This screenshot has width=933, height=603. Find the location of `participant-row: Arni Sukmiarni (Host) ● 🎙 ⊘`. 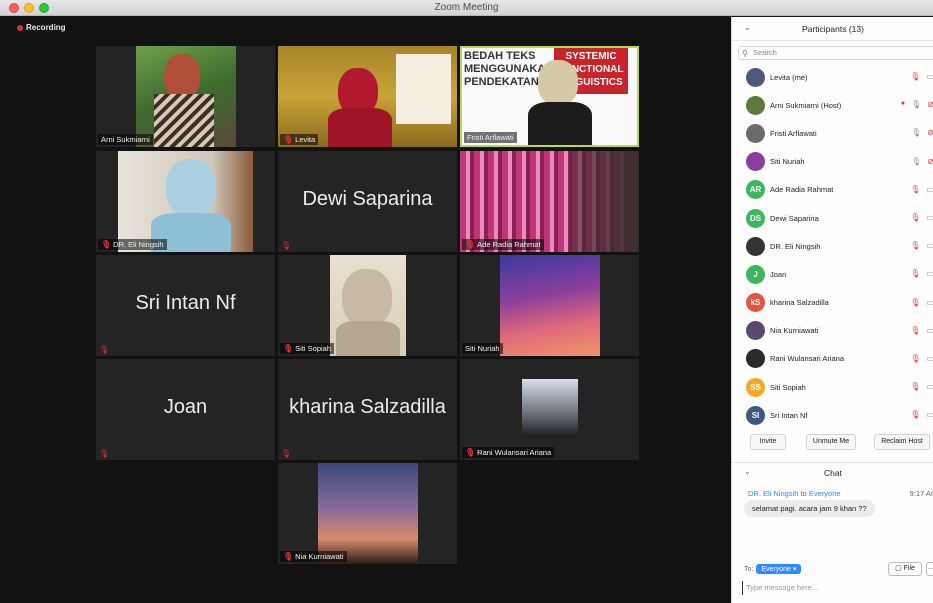

participant-row: Arni Sukmiarni (Host) ● 🎙 ⊘ is located at coordinates (832, 105).